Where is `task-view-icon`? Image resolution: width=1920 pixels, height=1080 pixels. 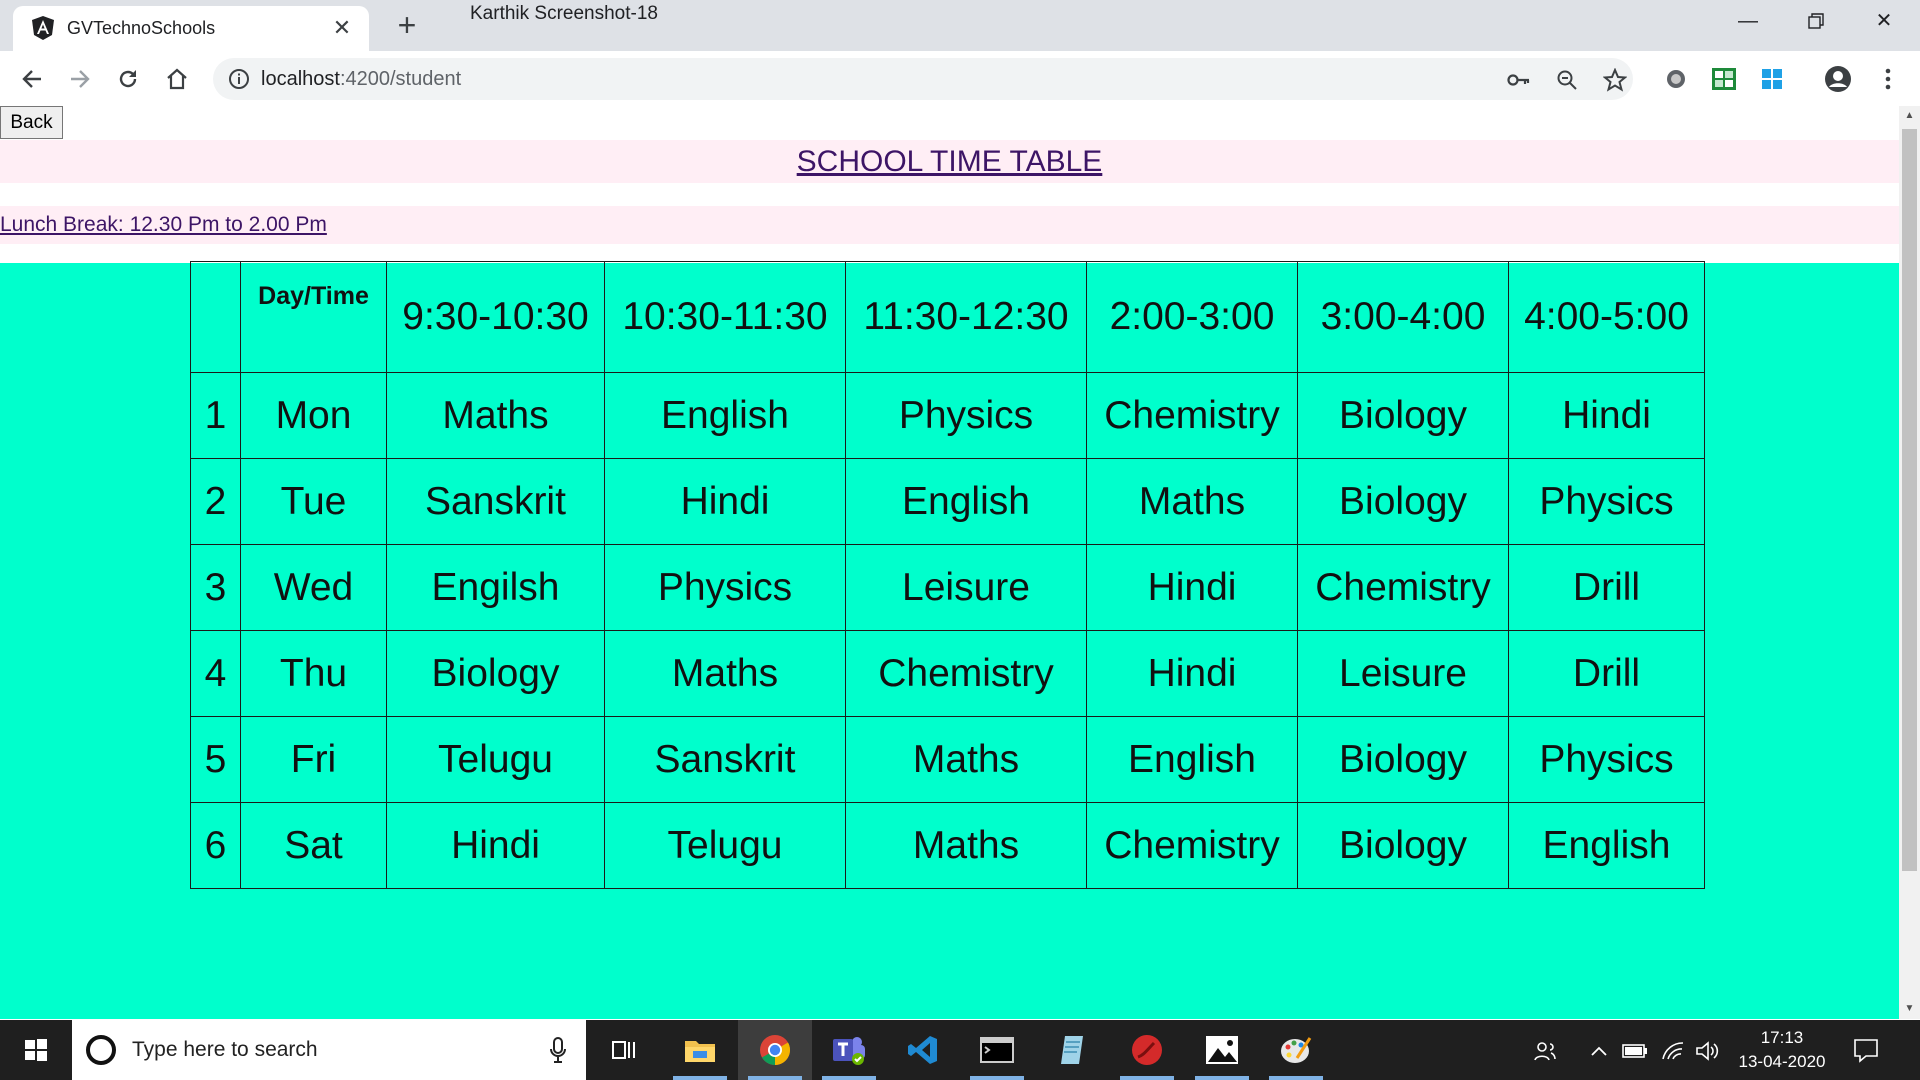
task-view-icon is located at coordinates (624, 1050).